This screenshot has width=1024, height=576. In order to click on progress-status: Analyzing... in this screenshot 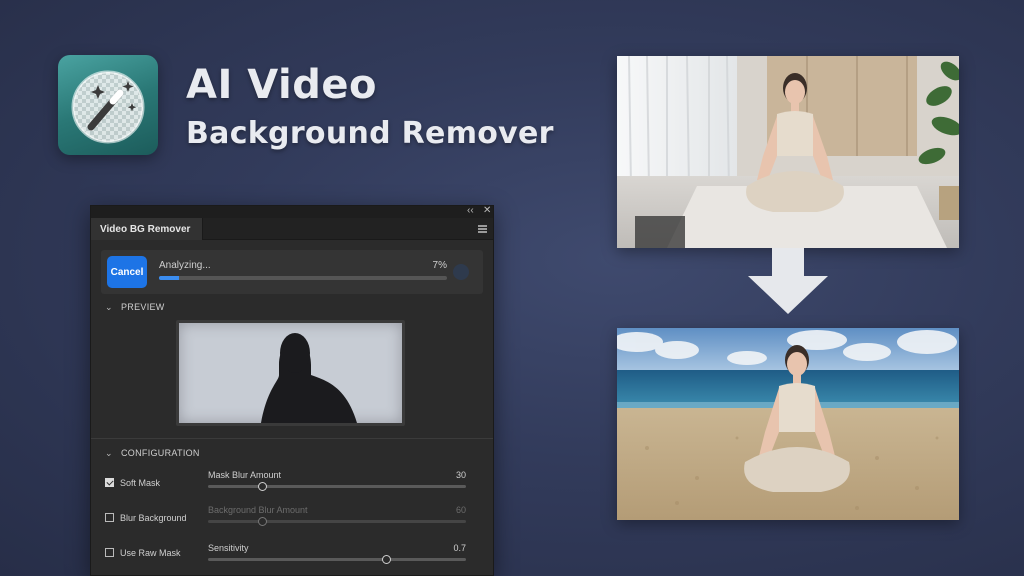, I will do `click(185, 265)`.